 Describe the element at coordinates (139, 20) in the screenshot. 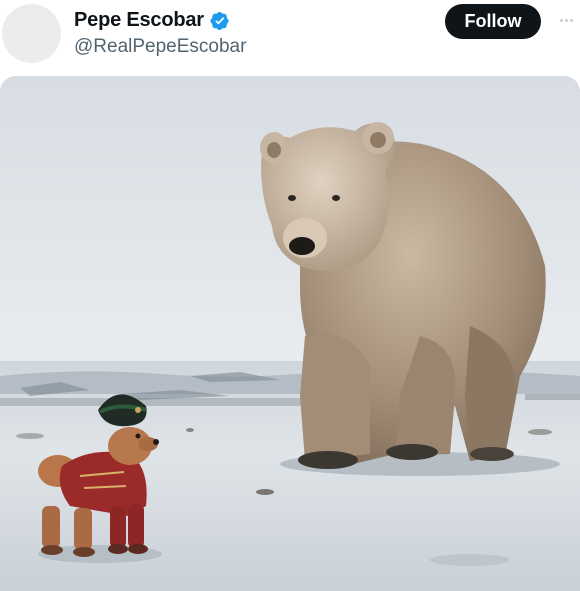

I see `author-display-name: Pepe Escobar` at that location.